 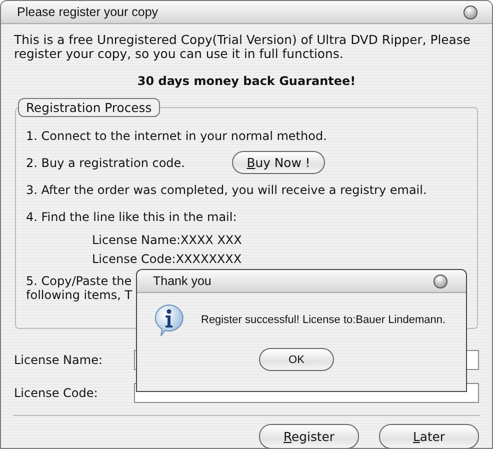 I want to click on sample-line: License Name:XXXX XXX, so click(x=167, y=239).